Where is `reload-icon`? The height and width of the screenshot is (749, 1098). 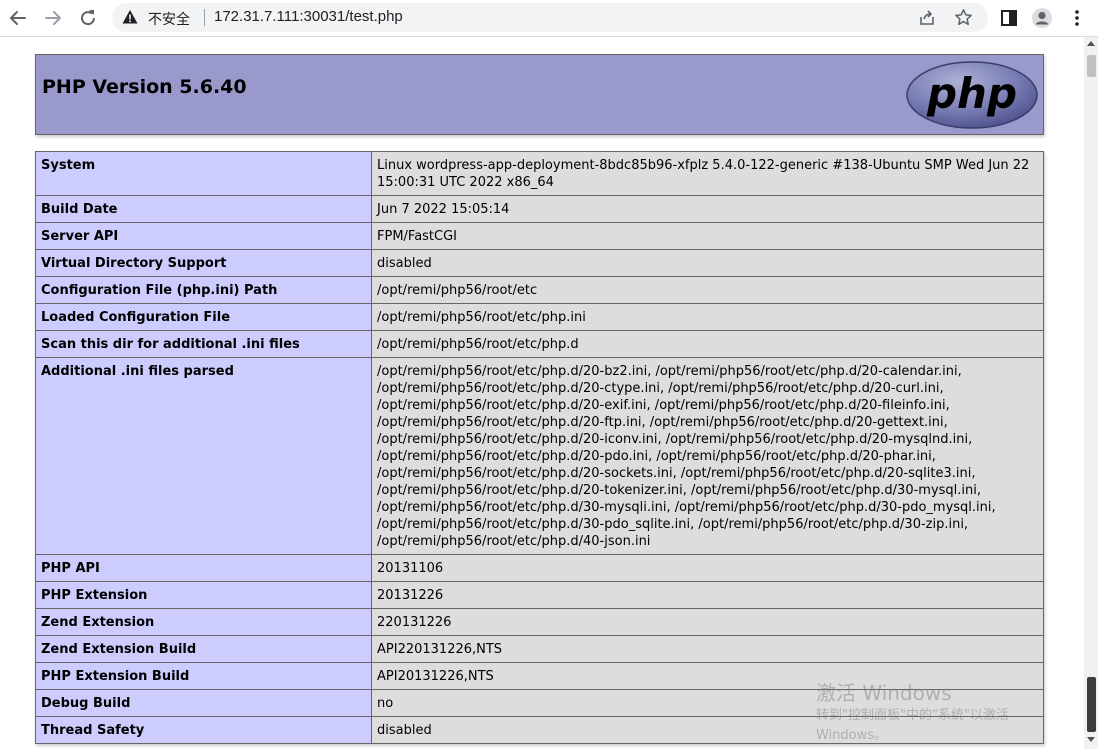 reload-icon is located at coordinates (88, 18).